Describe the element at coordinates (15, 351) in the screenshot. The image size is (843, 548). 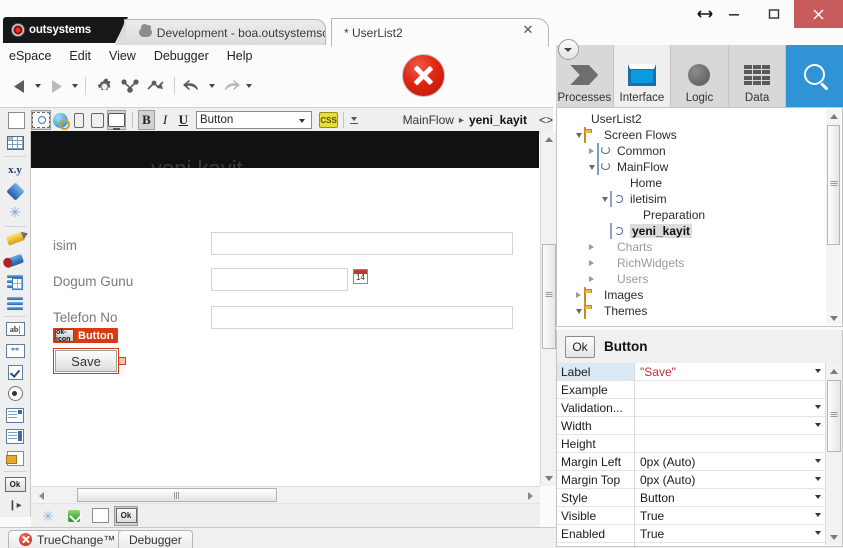
I see `password-input-widget-icon: **` at that location.